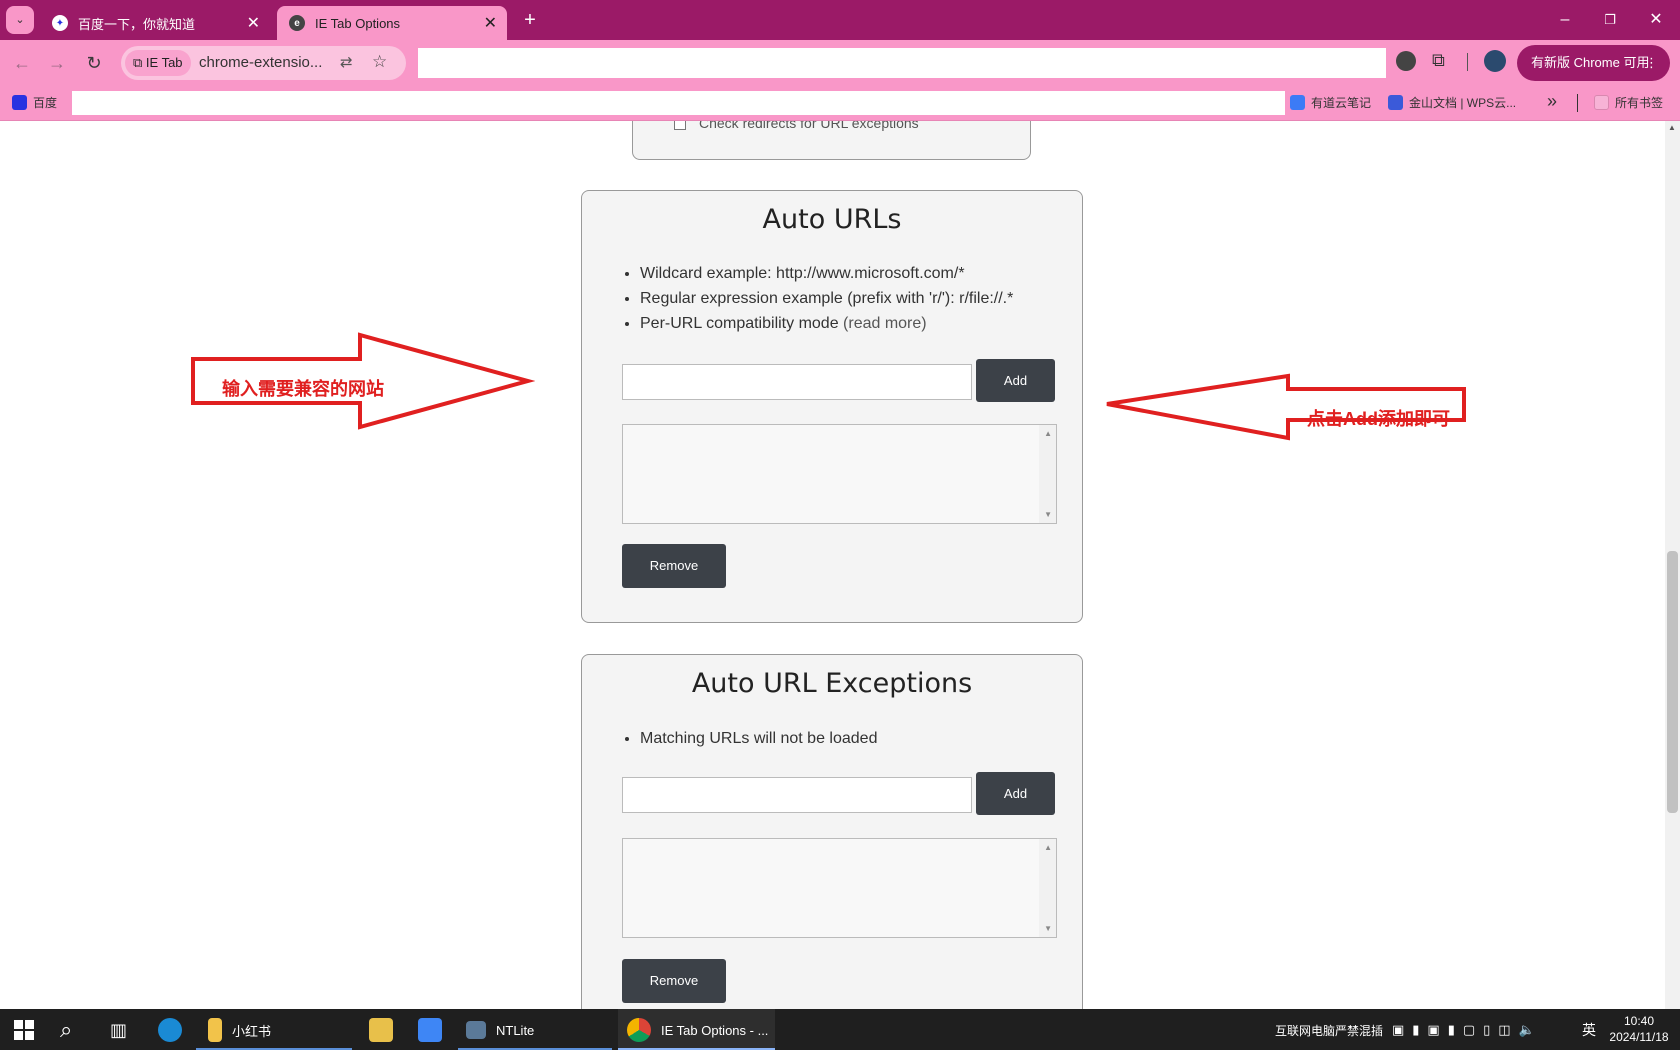 The image size is (1680, 1050). Describe the element at coordinates (1639, 1037) in the screenshot. I see `clock-date: 2024/11/18` at that location.